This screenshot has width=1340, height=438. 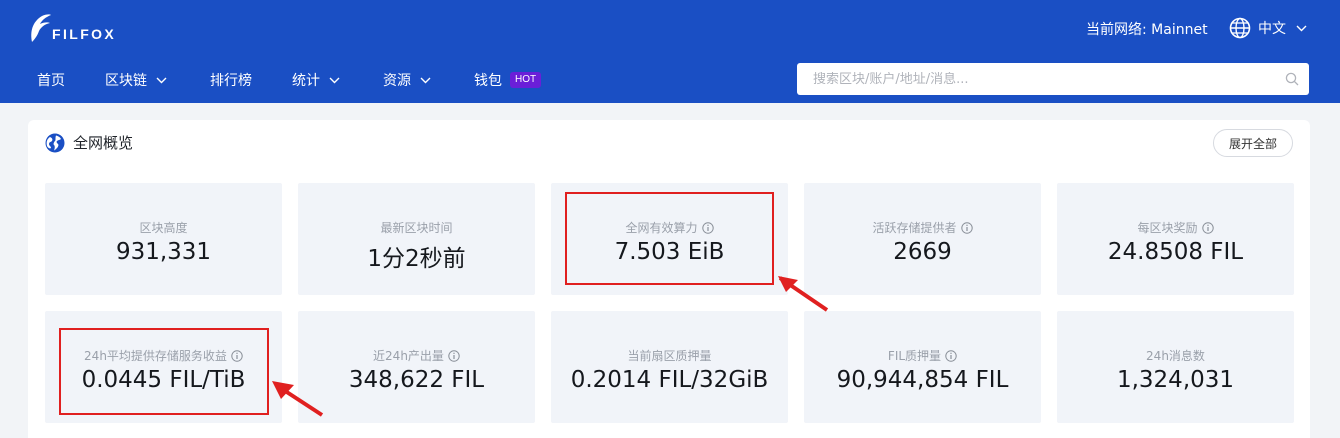 I want to click on search-icon, so click(x=1292, y=79).